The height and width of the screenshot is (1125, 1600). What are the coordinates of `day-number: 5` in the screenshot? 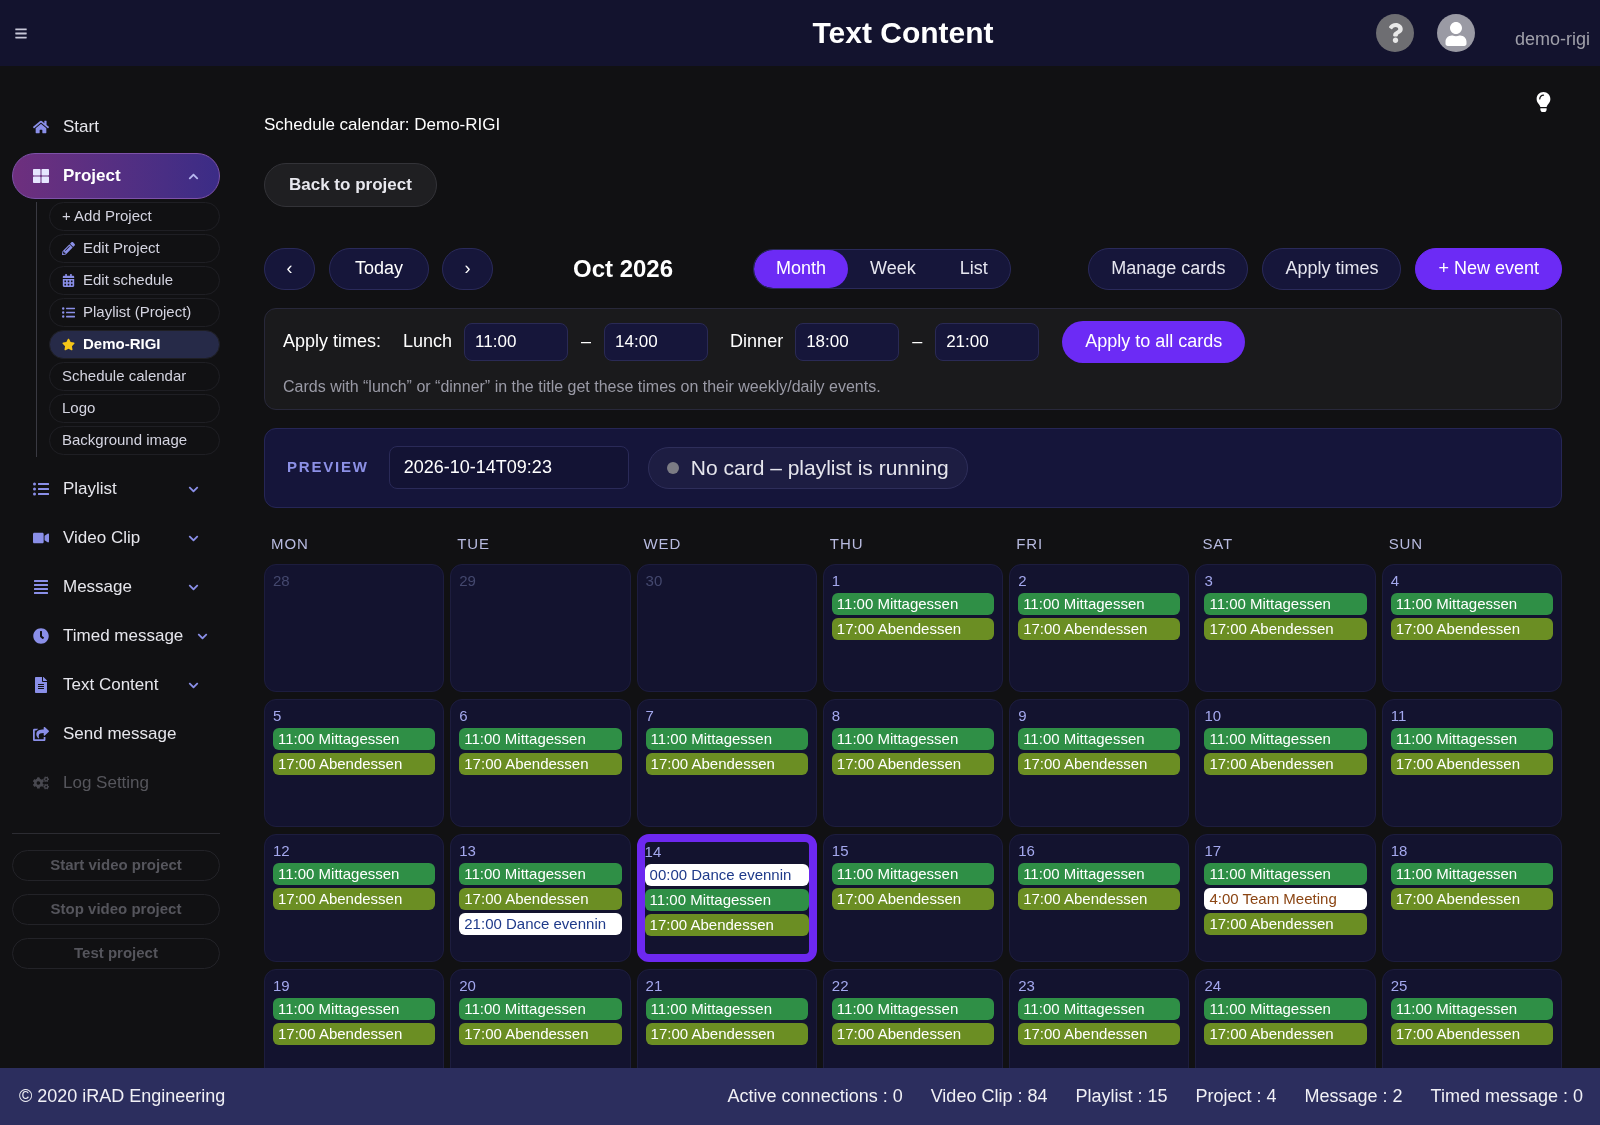 It's located at (278, 716).